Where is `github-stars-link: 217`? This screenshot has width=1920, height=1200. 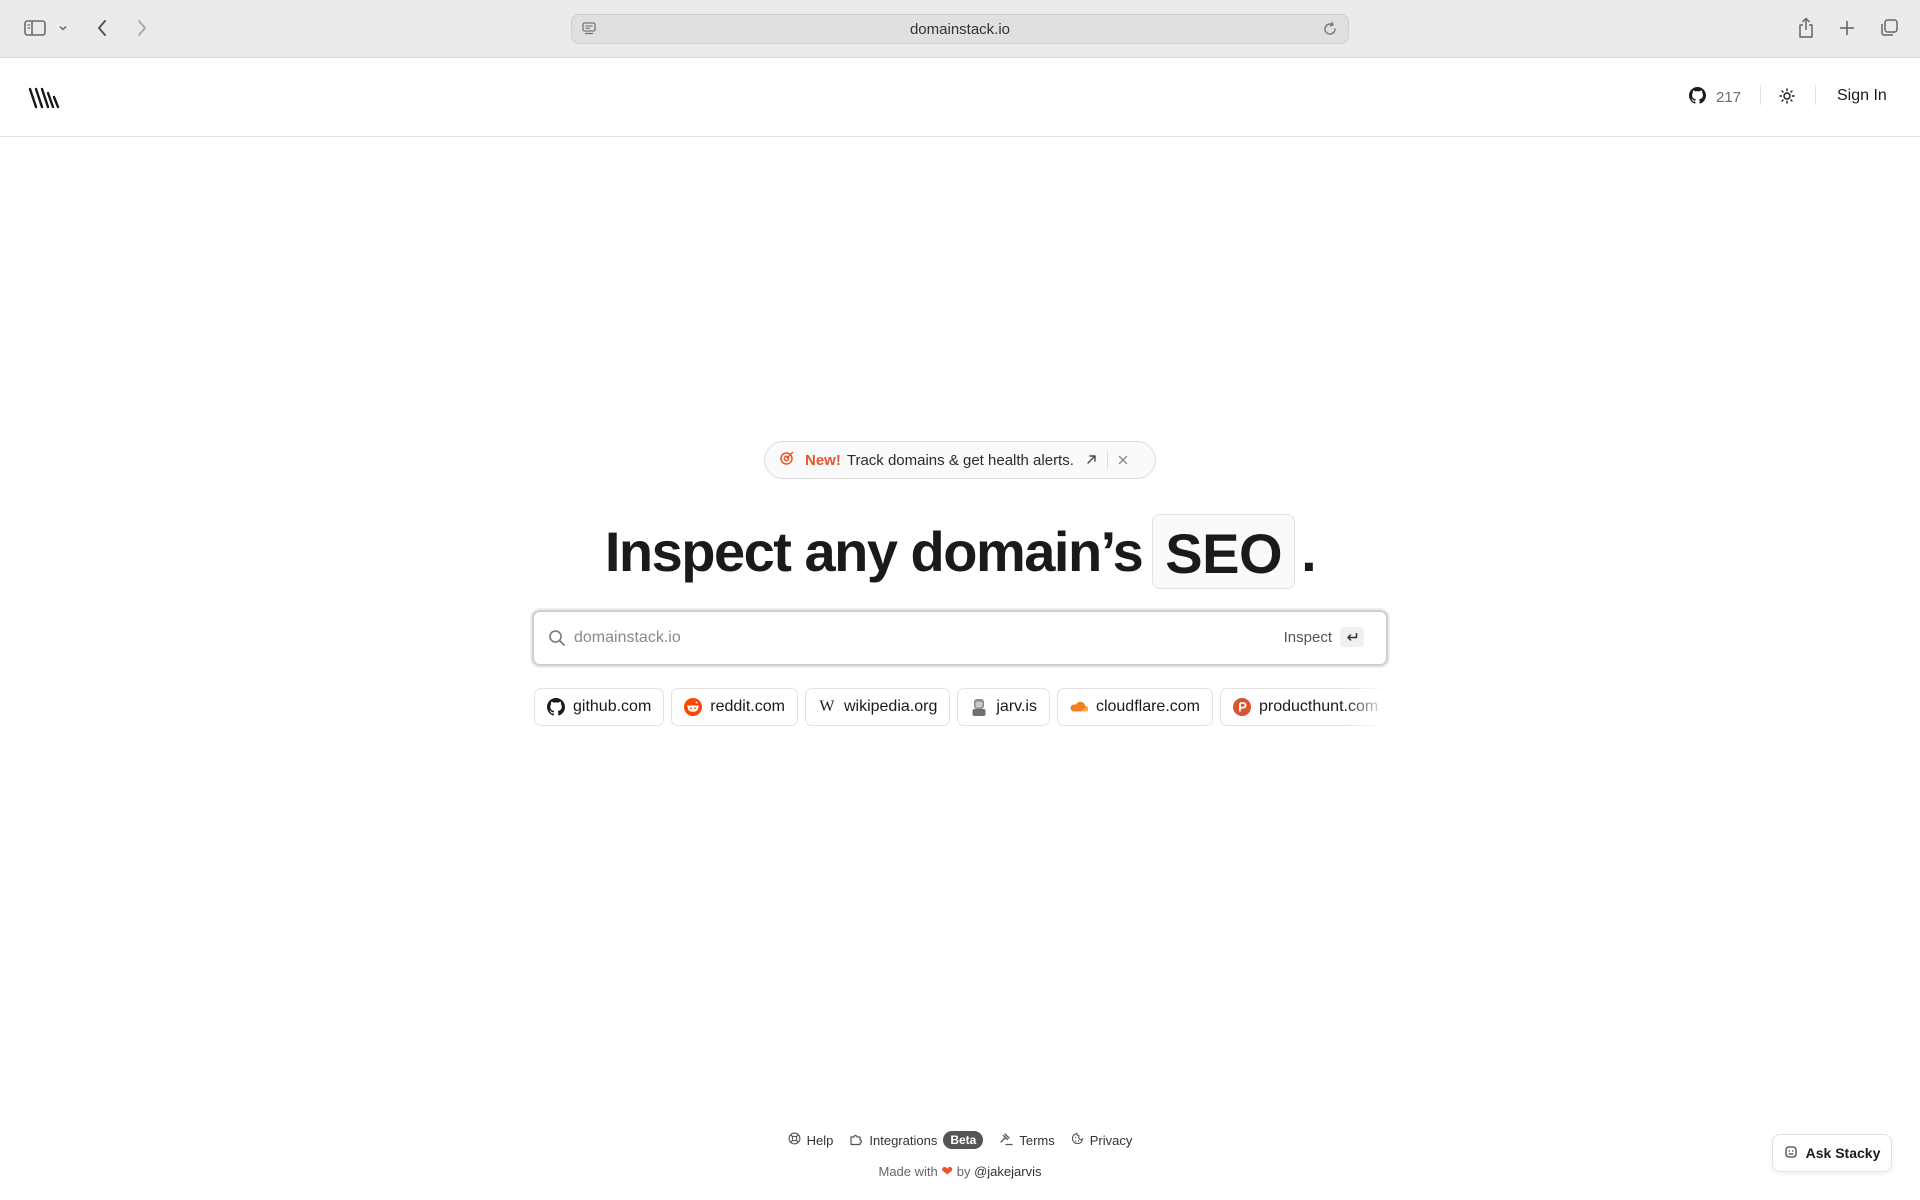
github-stars-link: 217 is located at coordinates (1715, 97).